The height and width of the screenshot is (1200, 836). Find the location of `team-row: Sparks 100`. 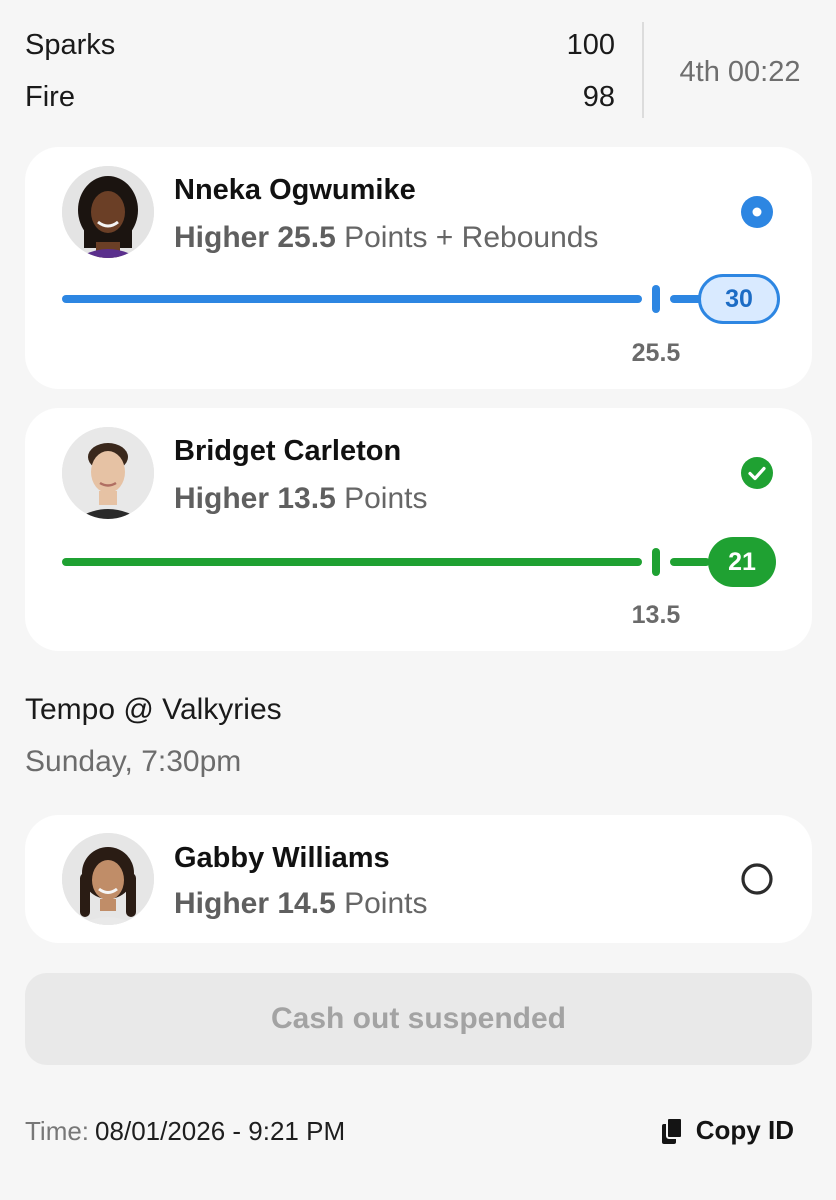

team-row: Sparks 100 is located at coordinates (320, 45).